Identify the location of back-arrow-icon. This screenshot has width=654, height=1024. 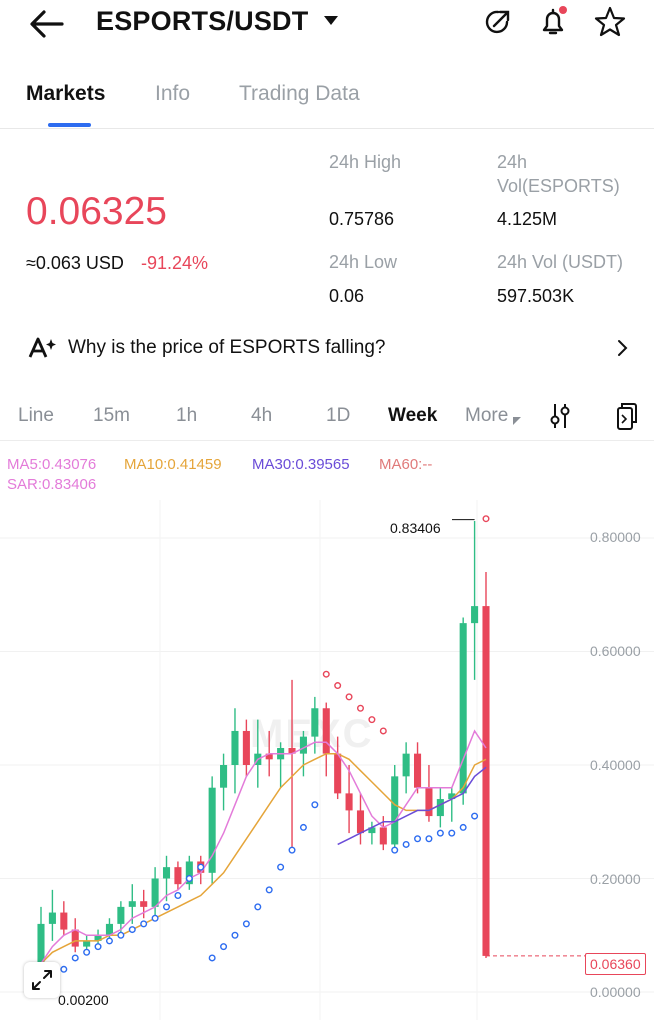
(48, 24).